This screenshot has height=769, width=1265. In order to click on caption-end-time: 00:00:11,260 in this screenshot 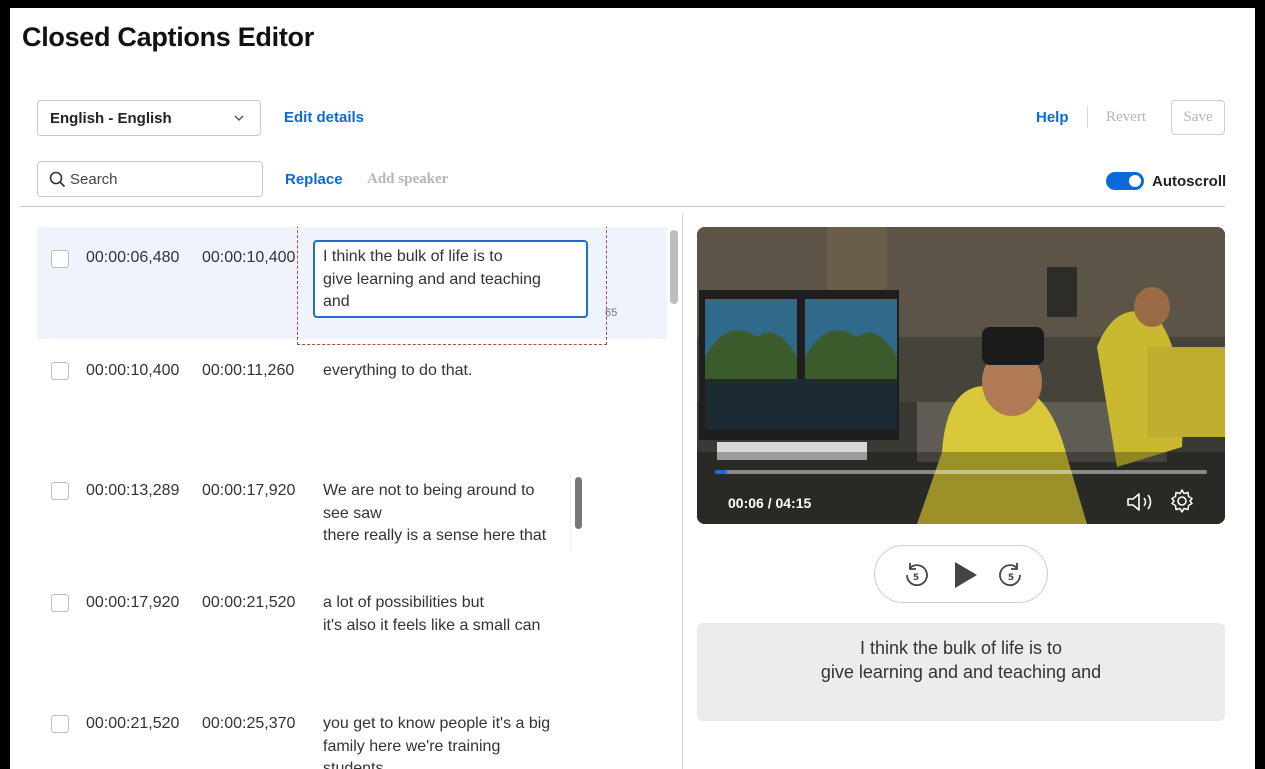, I will do `click(248, 371)`.